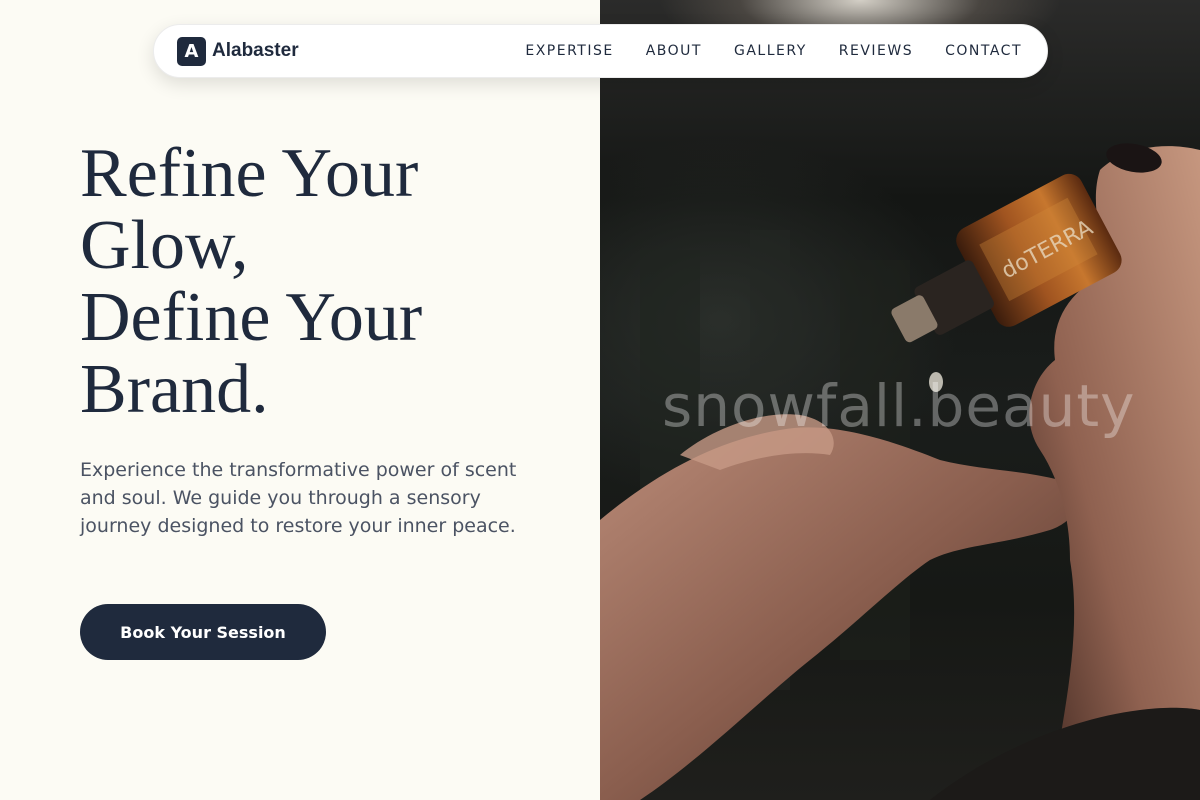 This screenshot has height=800, width=1200. What do you see at coordinates (770, 51) in the screenshot?
I see `nav-link-gallery: GALLERY` at bounding box center [770, 51].